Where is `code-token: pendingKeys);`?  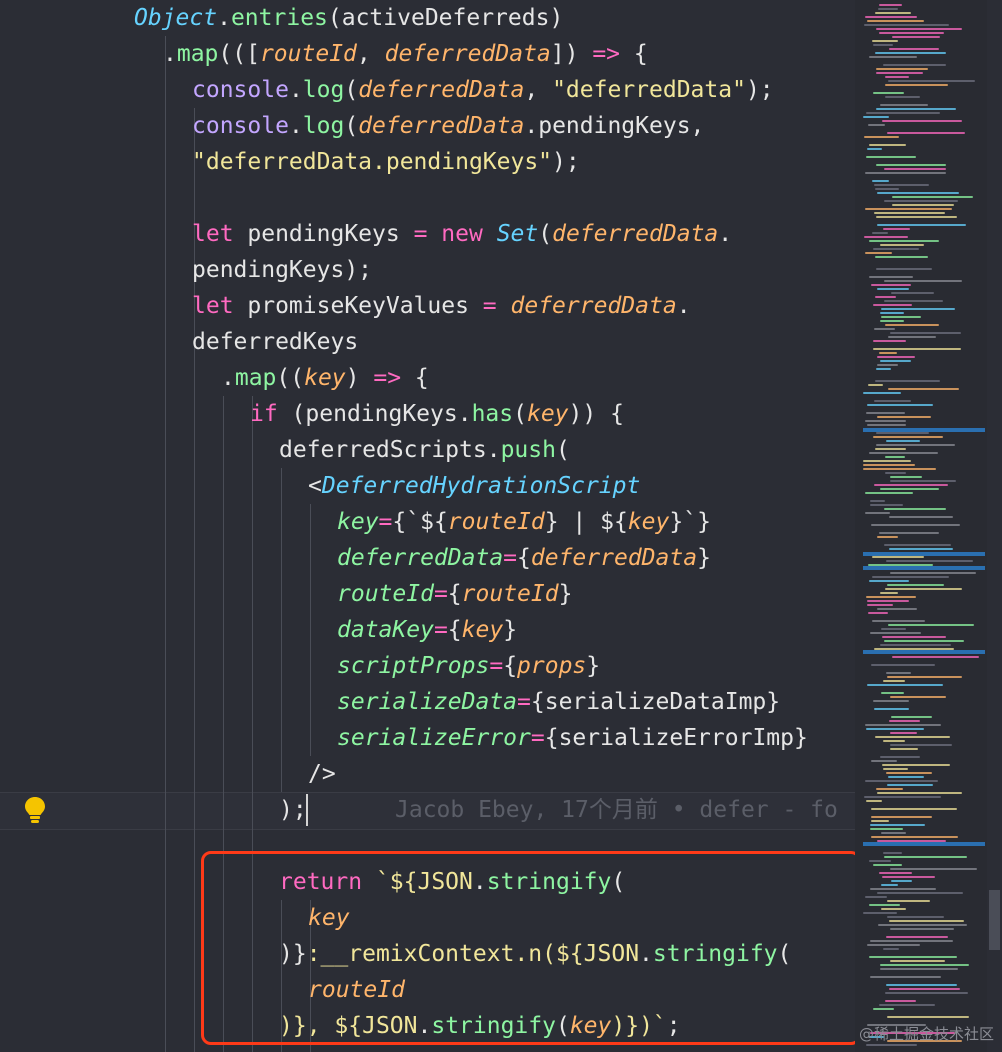
code-token: pendingKeys); is located at coordinates (282, 270).